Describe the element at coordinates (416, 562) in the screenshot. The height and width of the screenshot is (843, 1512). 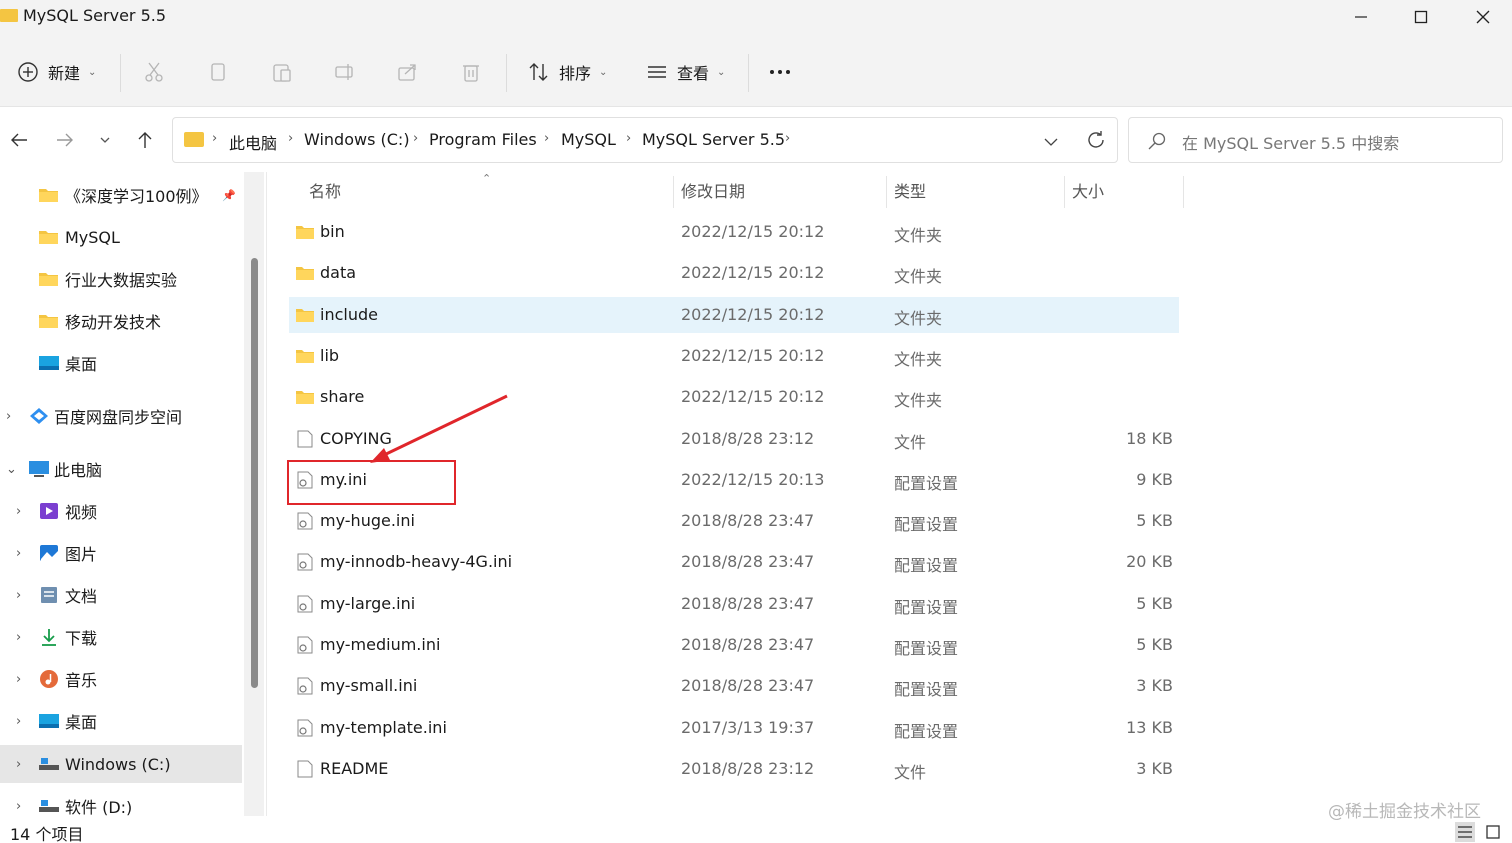
I see `file-name: my-innodb-heavy-4G.ini` at that location.